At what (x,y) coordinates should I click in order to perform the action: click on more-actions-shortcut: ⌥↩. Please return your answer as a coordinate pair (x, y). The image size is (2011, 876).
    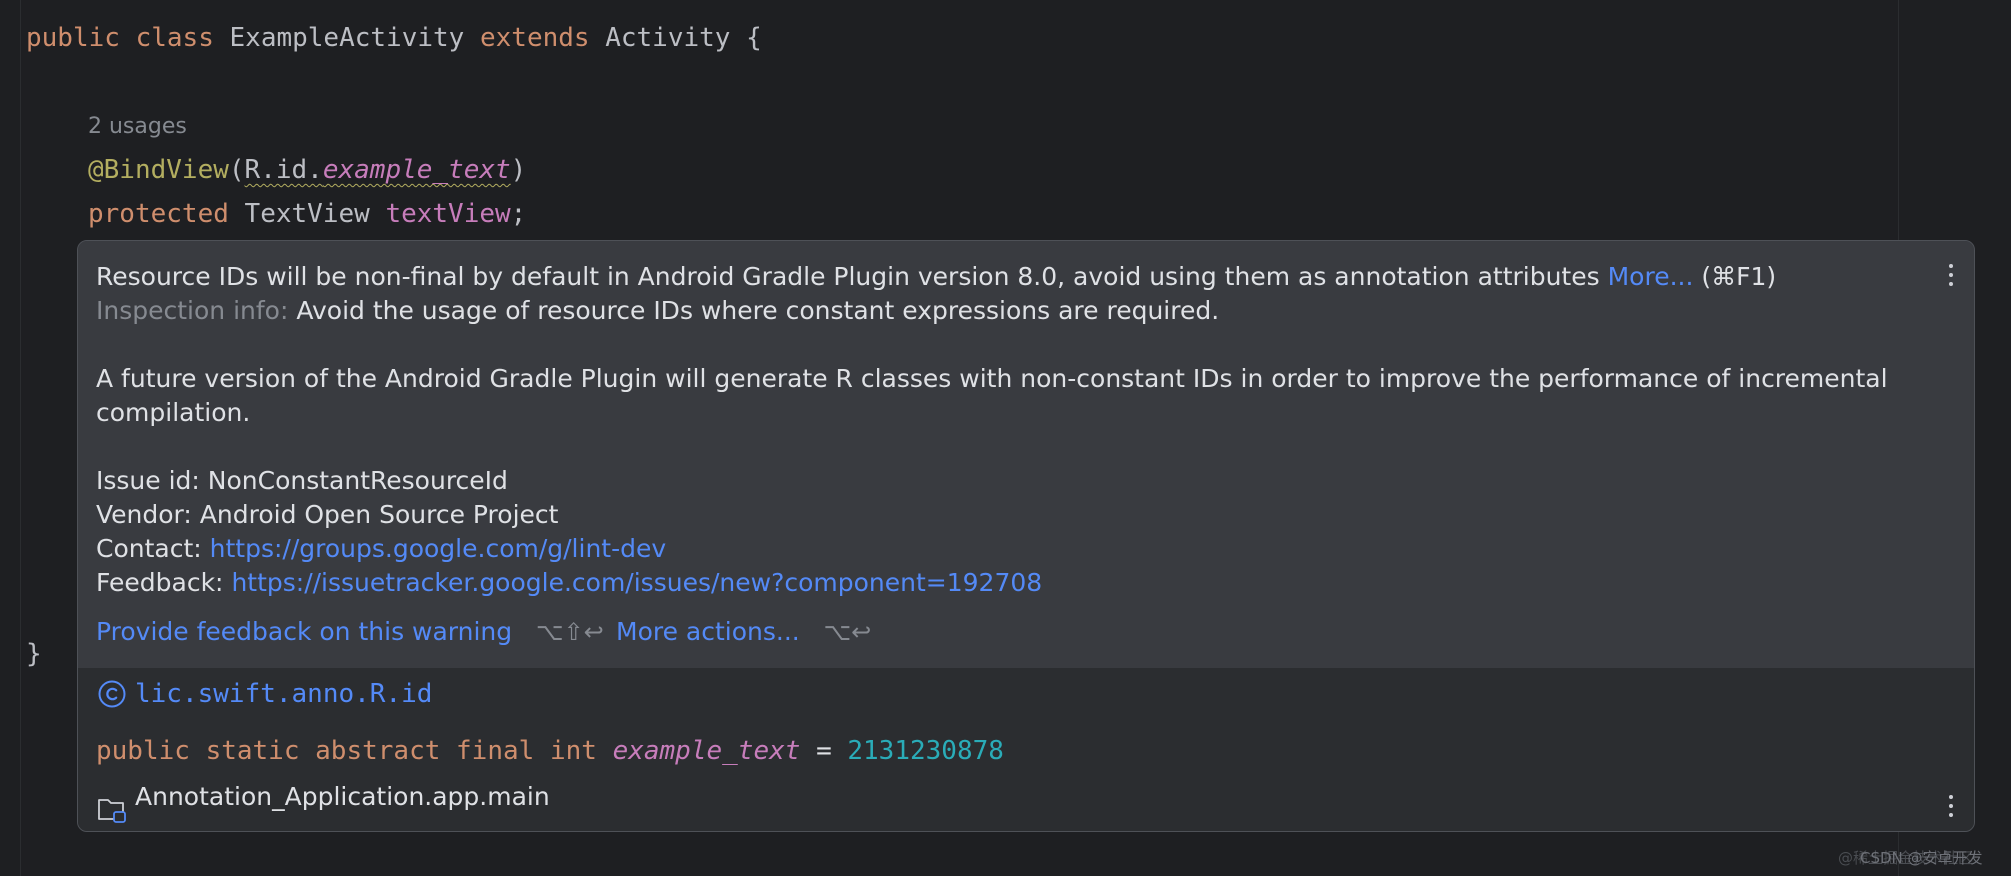
    Looking at the image, I should click on (847, 632).